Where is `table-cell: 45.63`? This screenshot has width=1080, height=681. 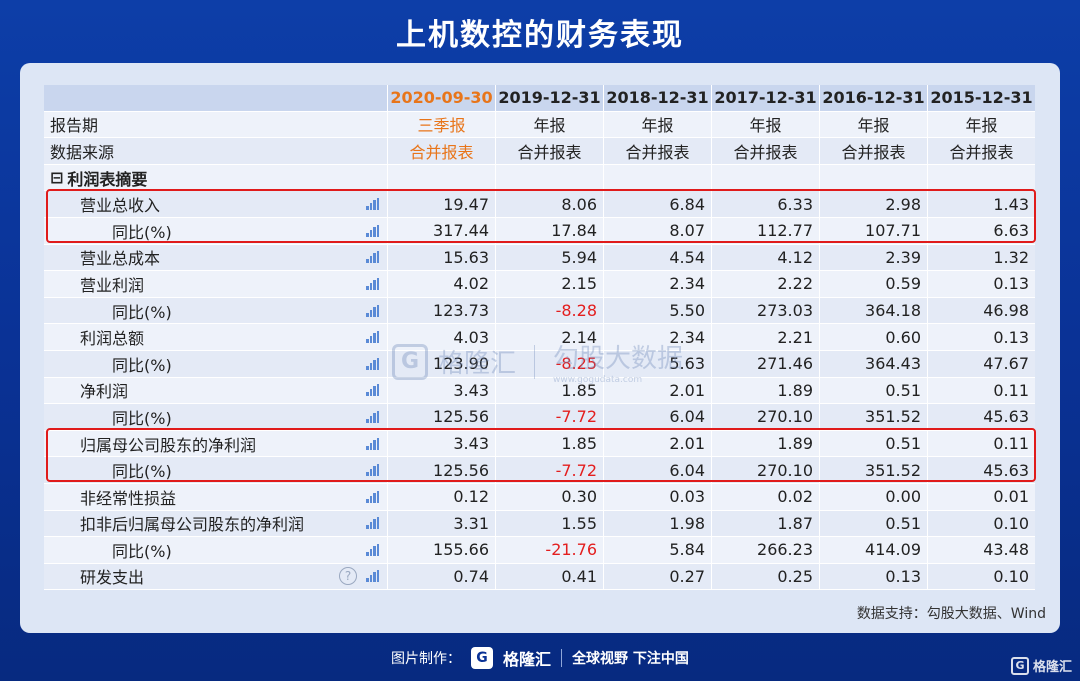
table-cell: 45.63 is located at coordinates (981, 417).